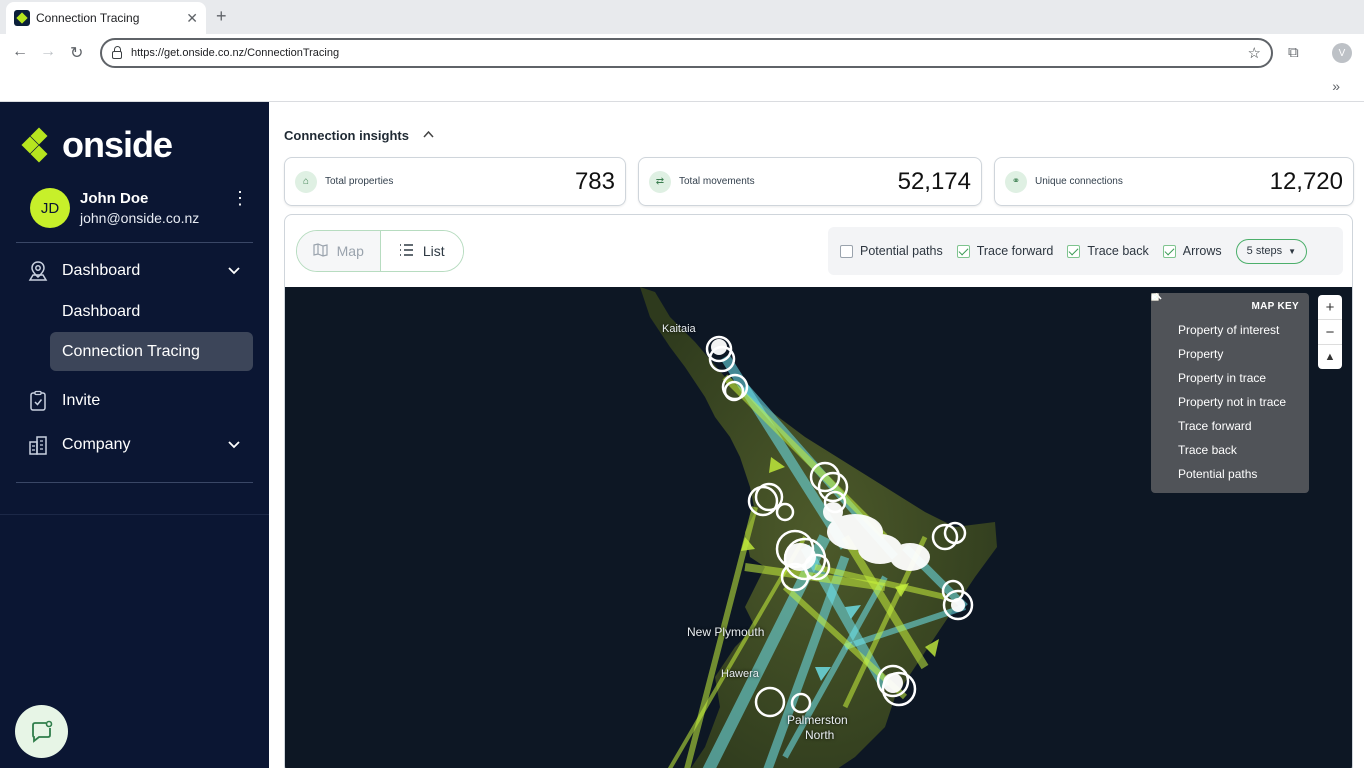 This screenshot has height=768, width=1364. Describe the element at coordinates (37, 145) in the screenshot. I see `logo-mark-icon` at that location.